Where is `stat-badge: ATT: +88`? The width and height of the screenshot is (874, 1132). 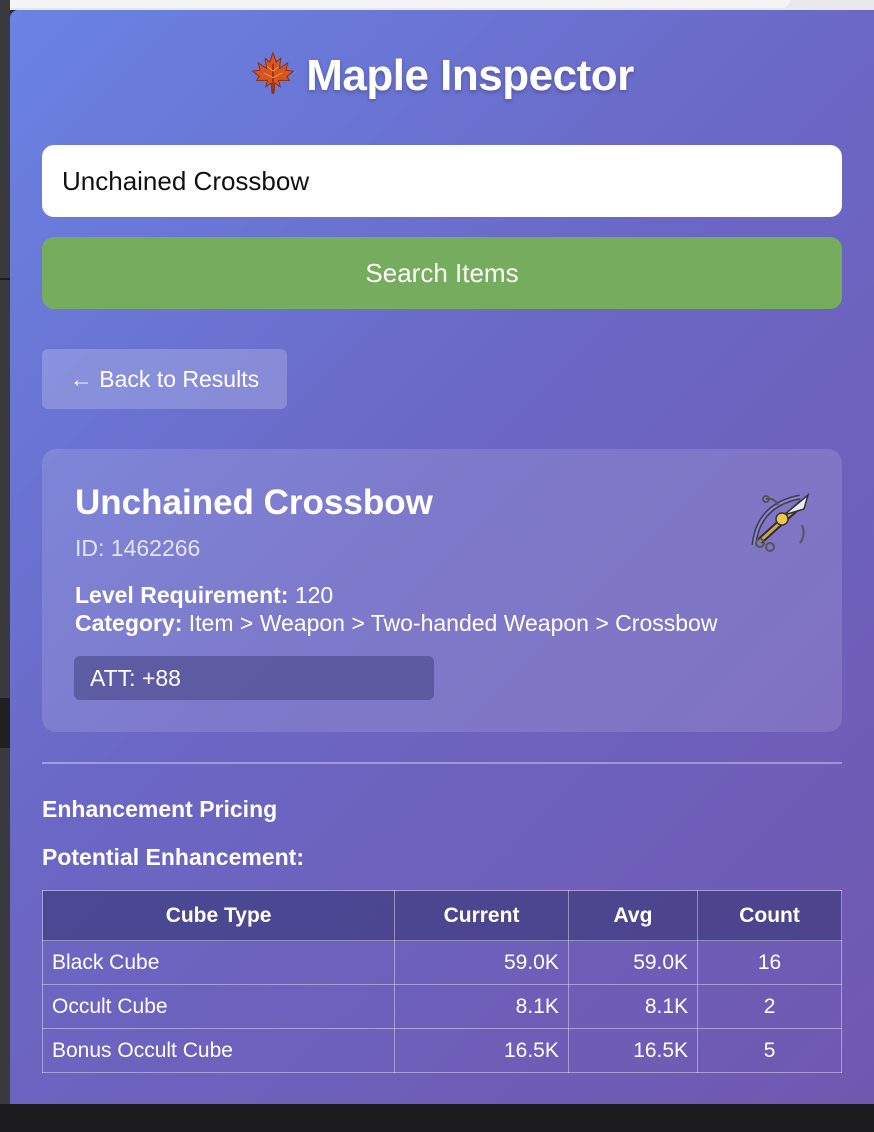
stat-badge: ATT: +88 is located at coordinates (254, 678).